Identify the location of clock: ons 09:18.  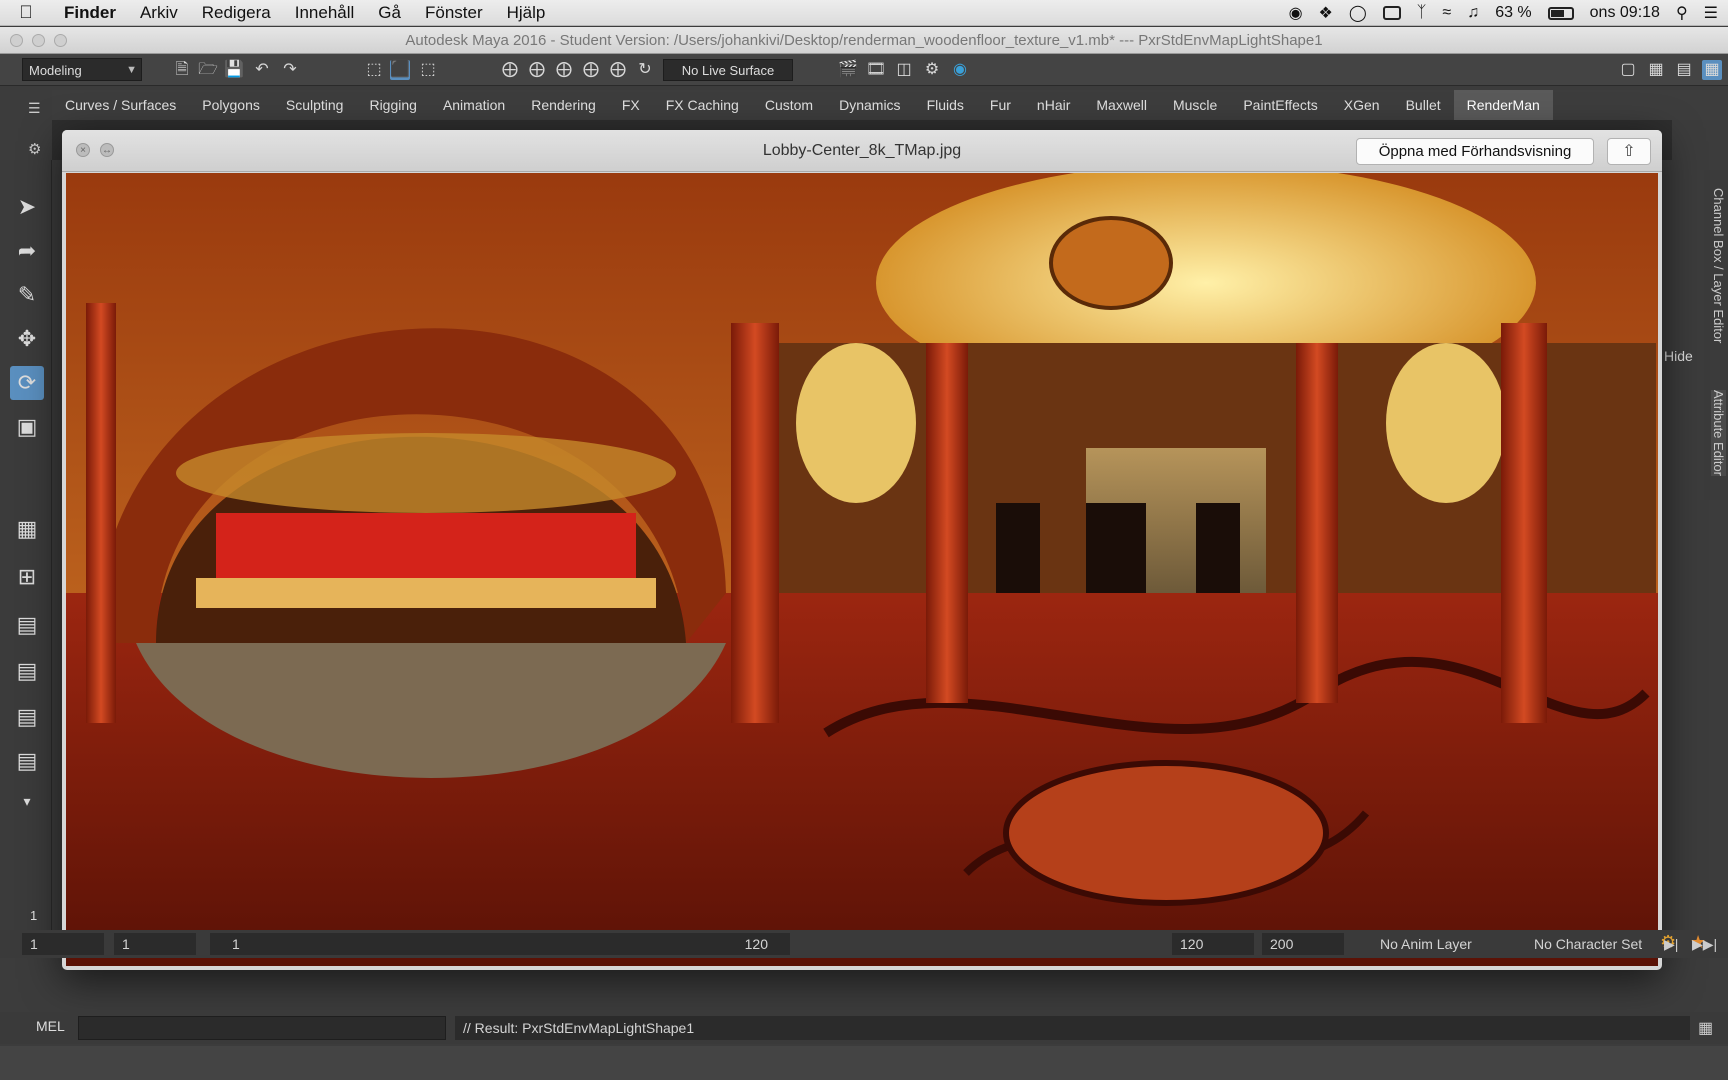
(1625, 13).